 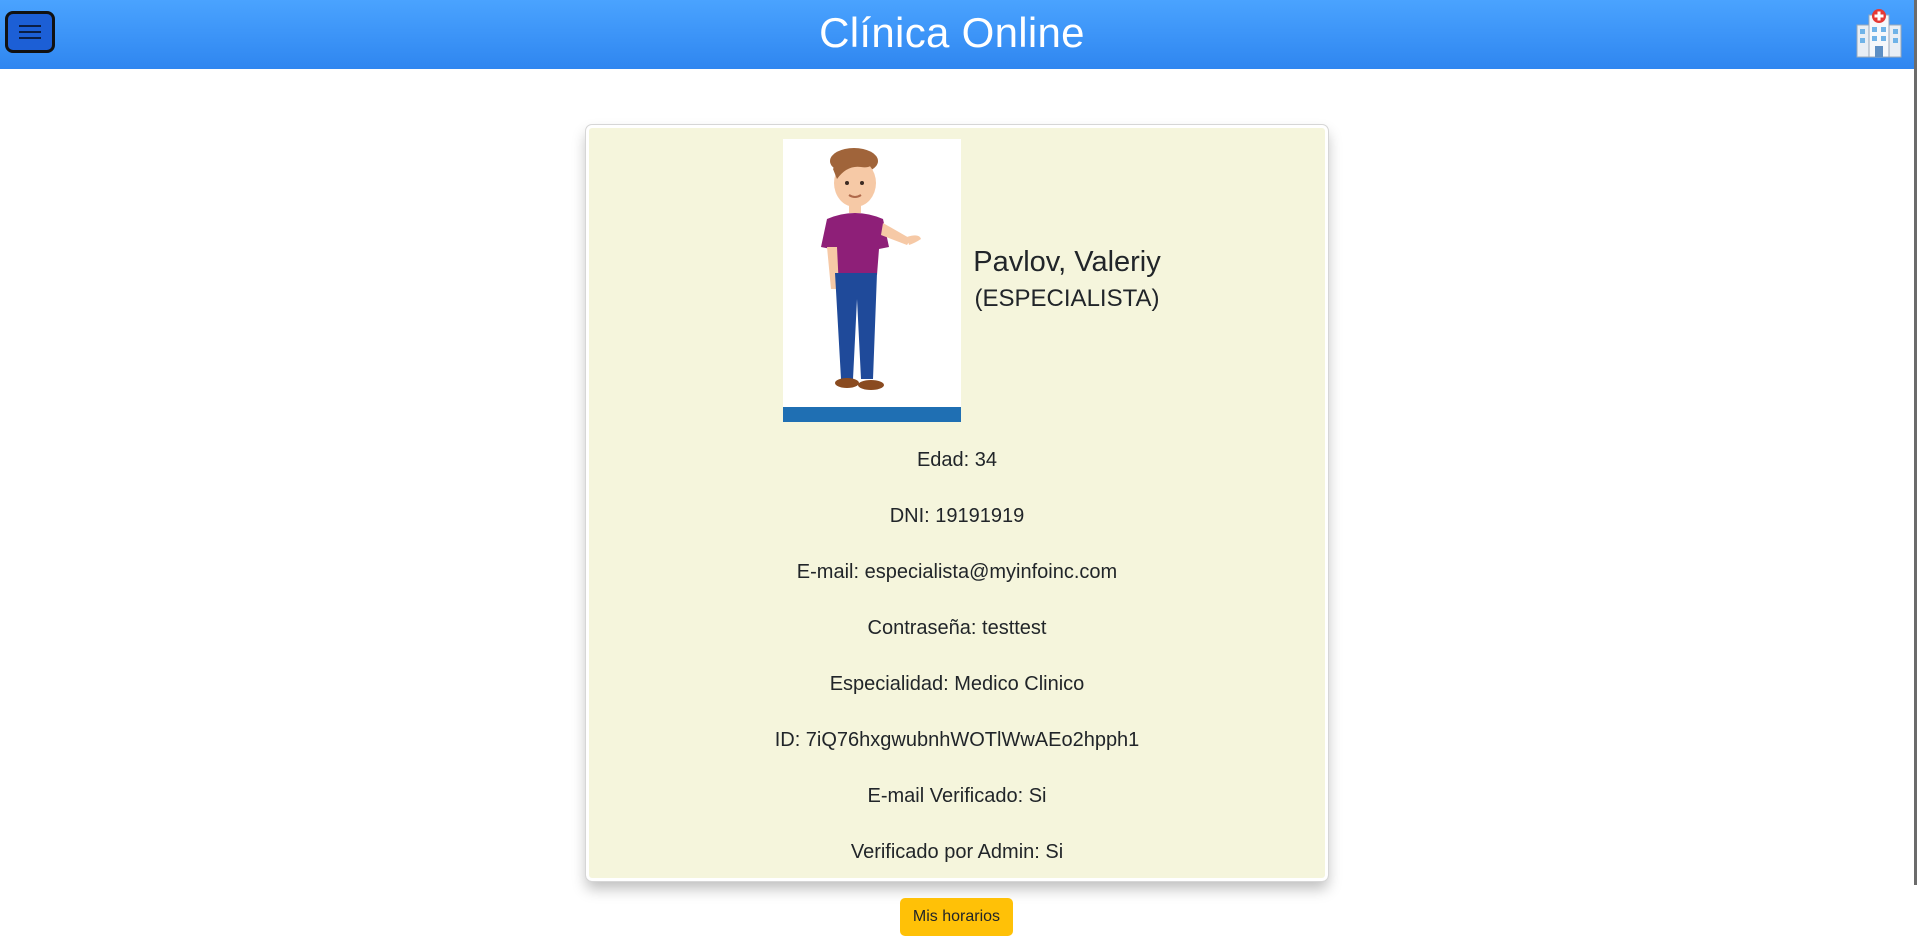 What do you see at coordinates (957, 796) in the screenshot?
I see `field-email-verificado: E-mail Verificado: Si` at bounding box center [957, 796].